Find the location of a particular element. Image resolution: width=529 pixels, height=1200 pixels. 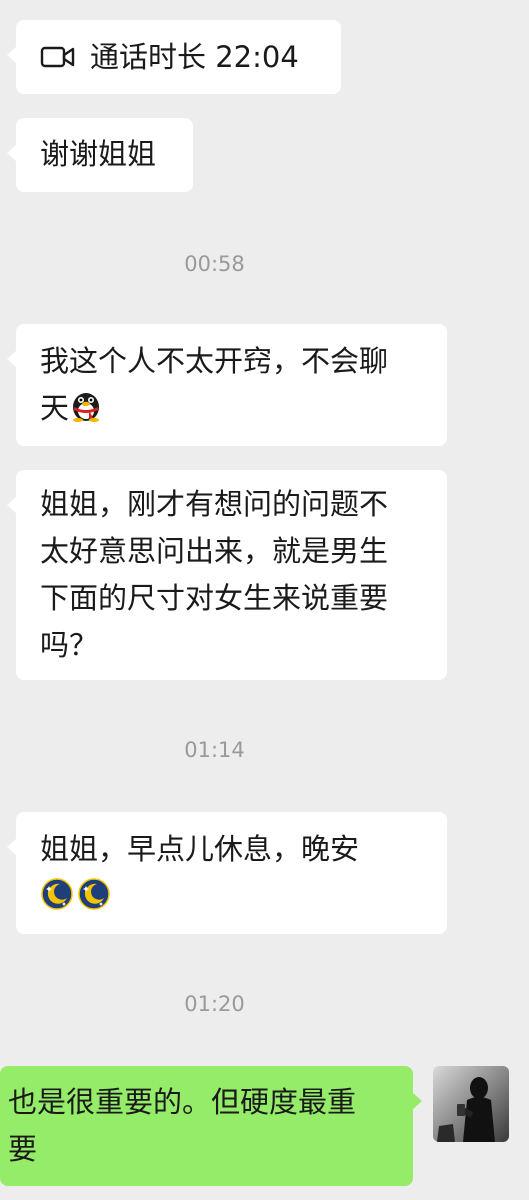

timestamp: 00:58 is located at coordinates (214, 264).